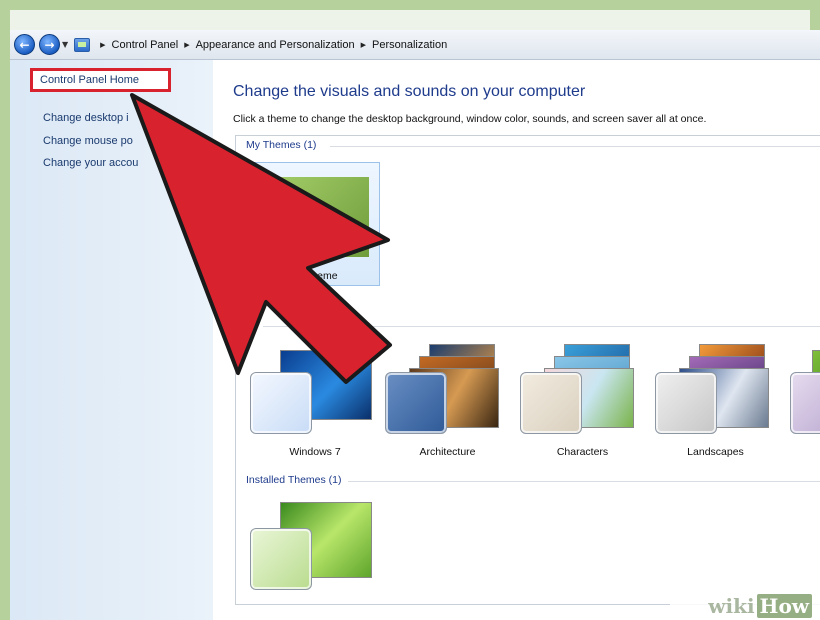 This screenshot has width=820, height=620. I want to click on theme-name: Windows 7, so click(315, 452).